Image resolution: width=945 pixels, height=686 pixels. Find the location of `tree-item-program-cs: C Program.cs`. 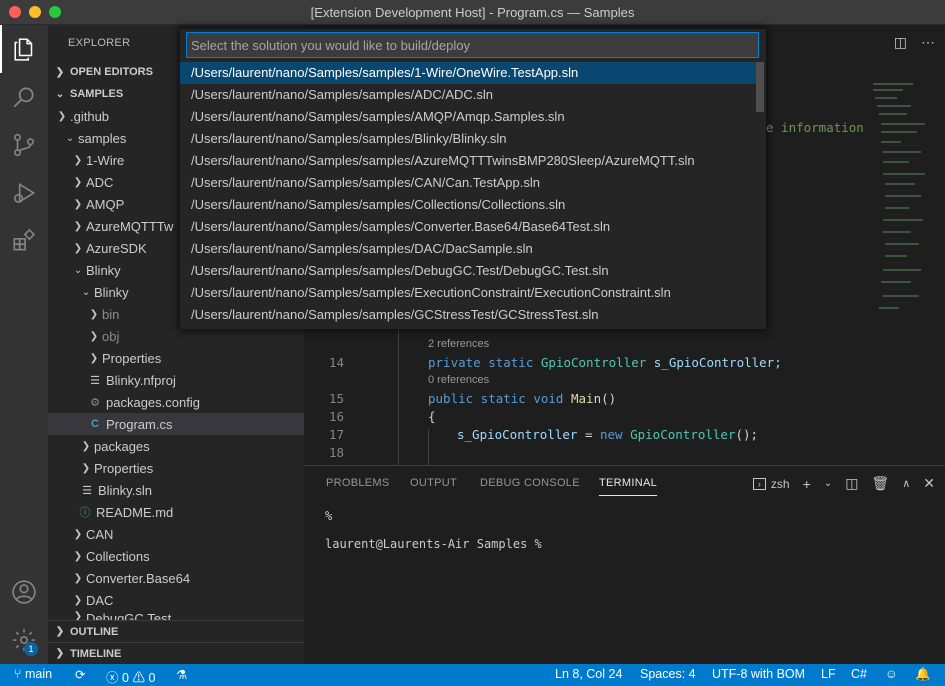

tree-item-program-cs: C Program.cs is located at coordinates (176, 424).